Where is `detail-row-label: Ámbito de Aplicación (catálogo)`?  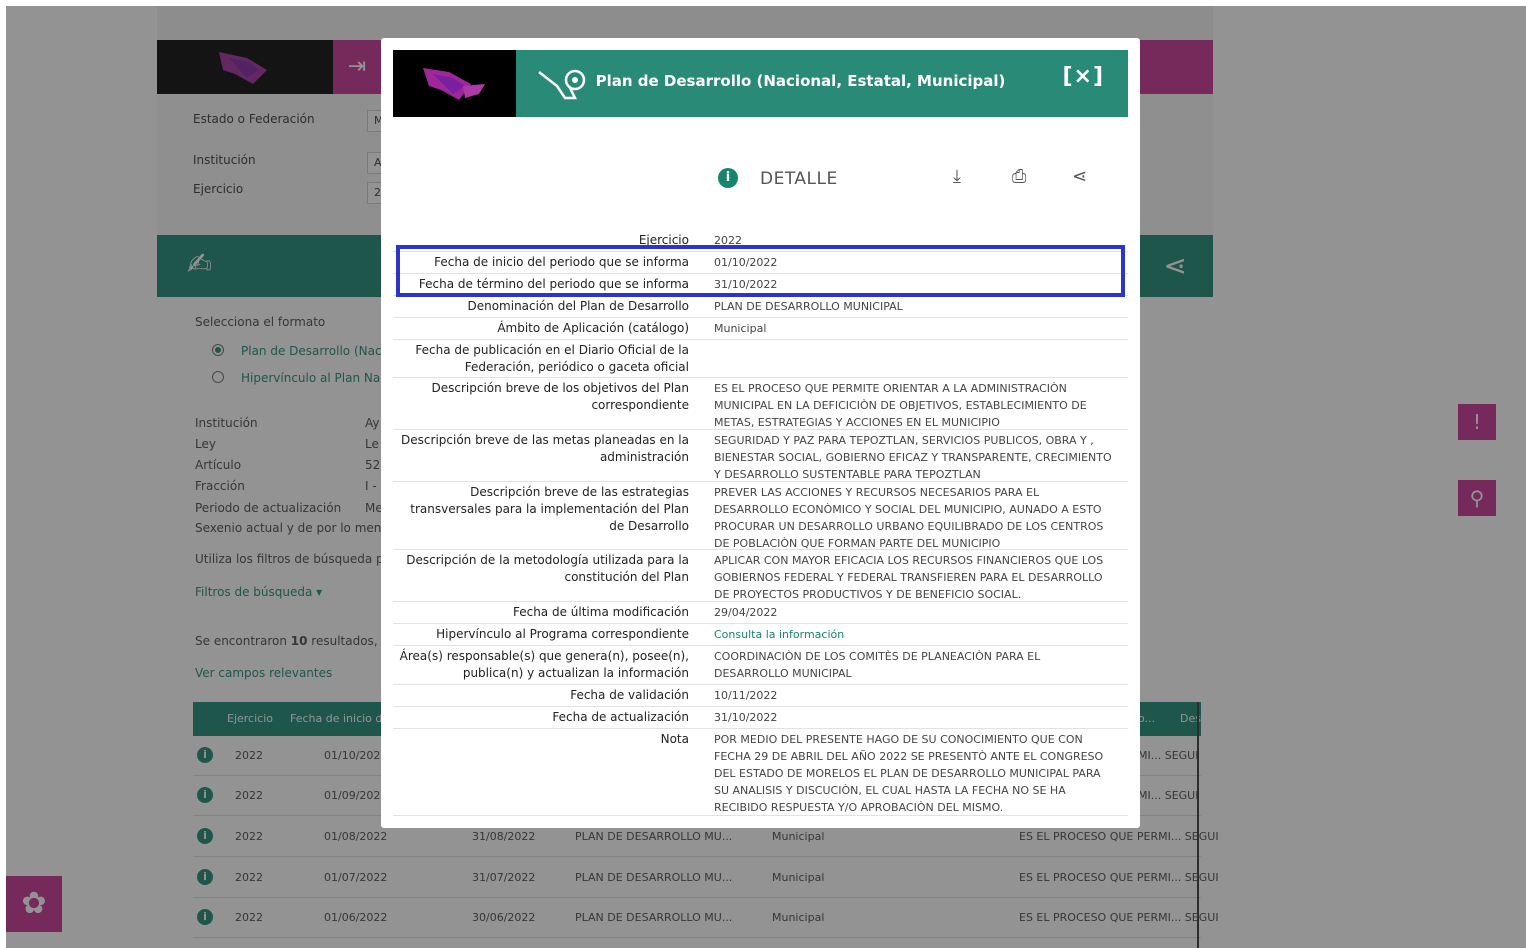
detail-row-label: Ámbito de Aplicación (catálogo) is located at coordinates (593, 328).